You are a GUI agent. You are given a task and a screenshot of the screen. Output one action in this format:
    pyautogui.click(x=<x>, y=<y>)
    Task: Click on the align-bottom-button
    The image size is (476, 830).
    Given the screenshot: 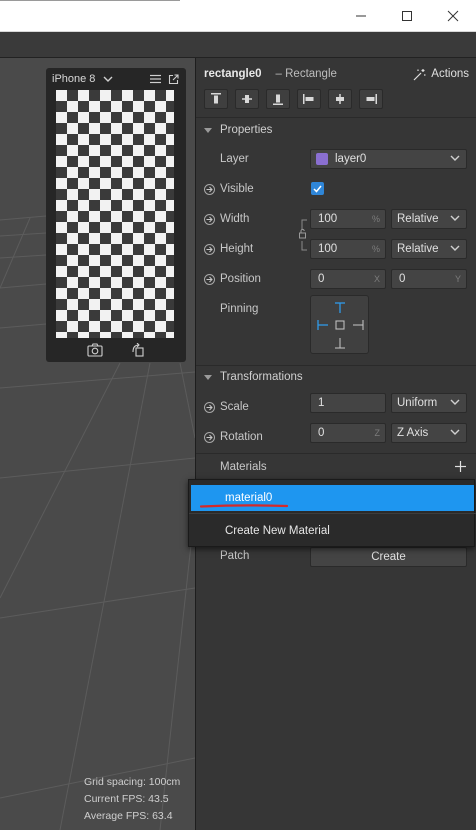 What is the action you would take?
    pyautogui.click(x=278, y=99)
    